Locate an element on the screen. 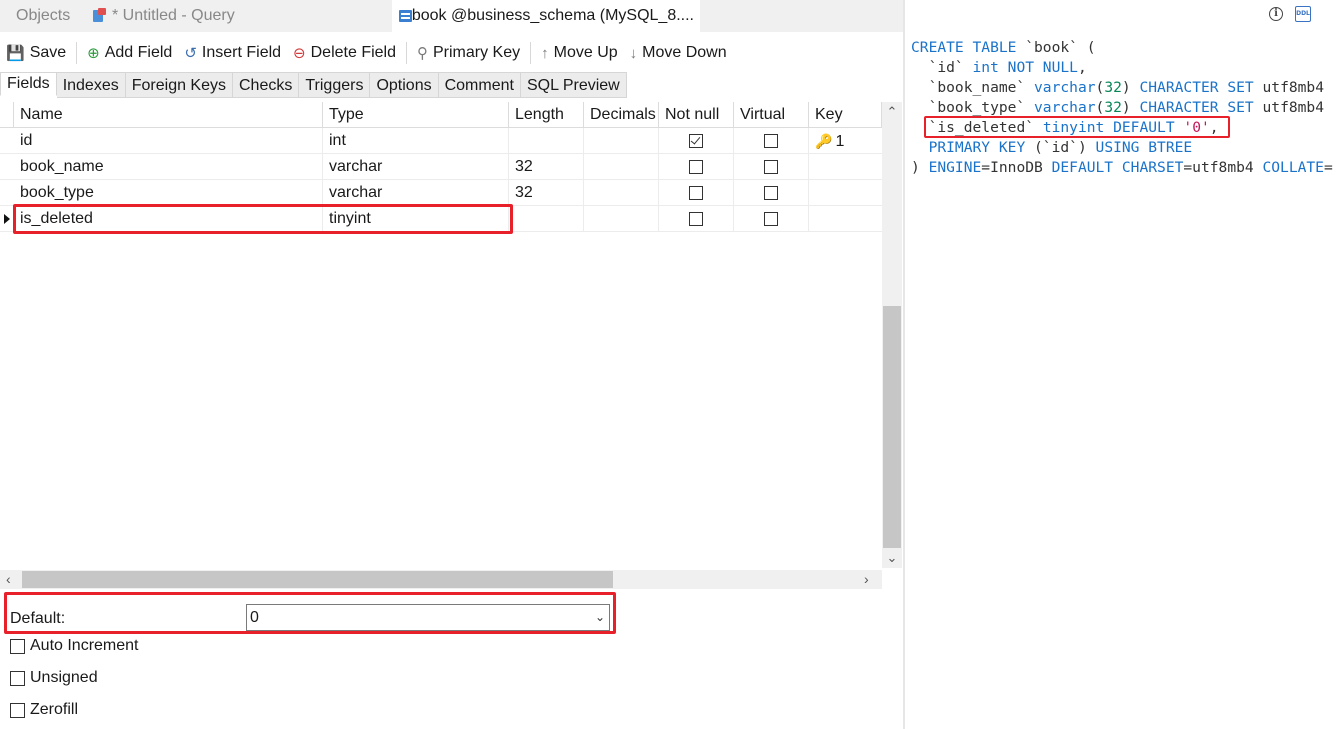 The image size is (1341, 729). move-down-button: ↓ Move Down is located at coordinates (678, 53).